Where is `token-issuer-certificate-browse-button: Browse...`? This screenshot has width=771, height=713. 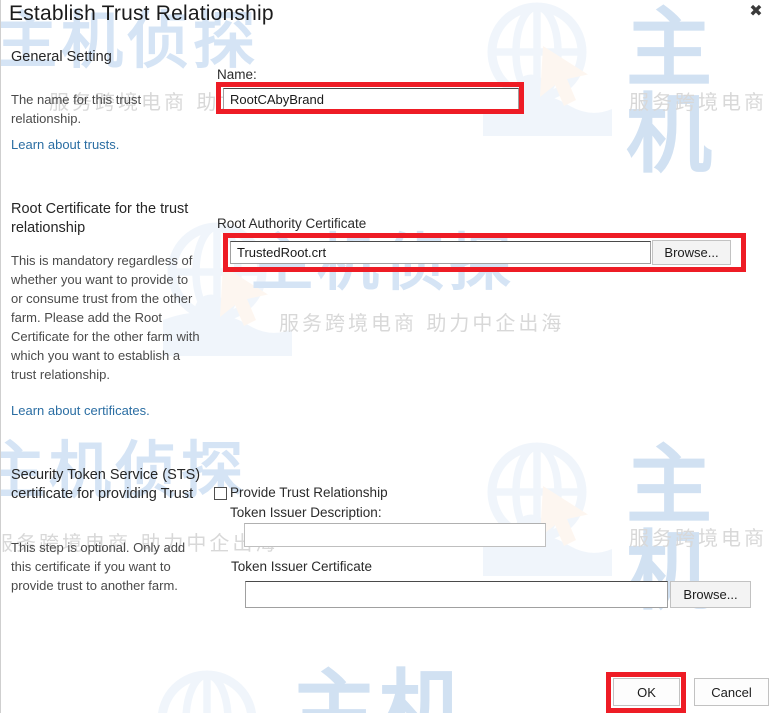 token-issuer-certificate-browse-button: Browse... is located at coordinates (710, 594).